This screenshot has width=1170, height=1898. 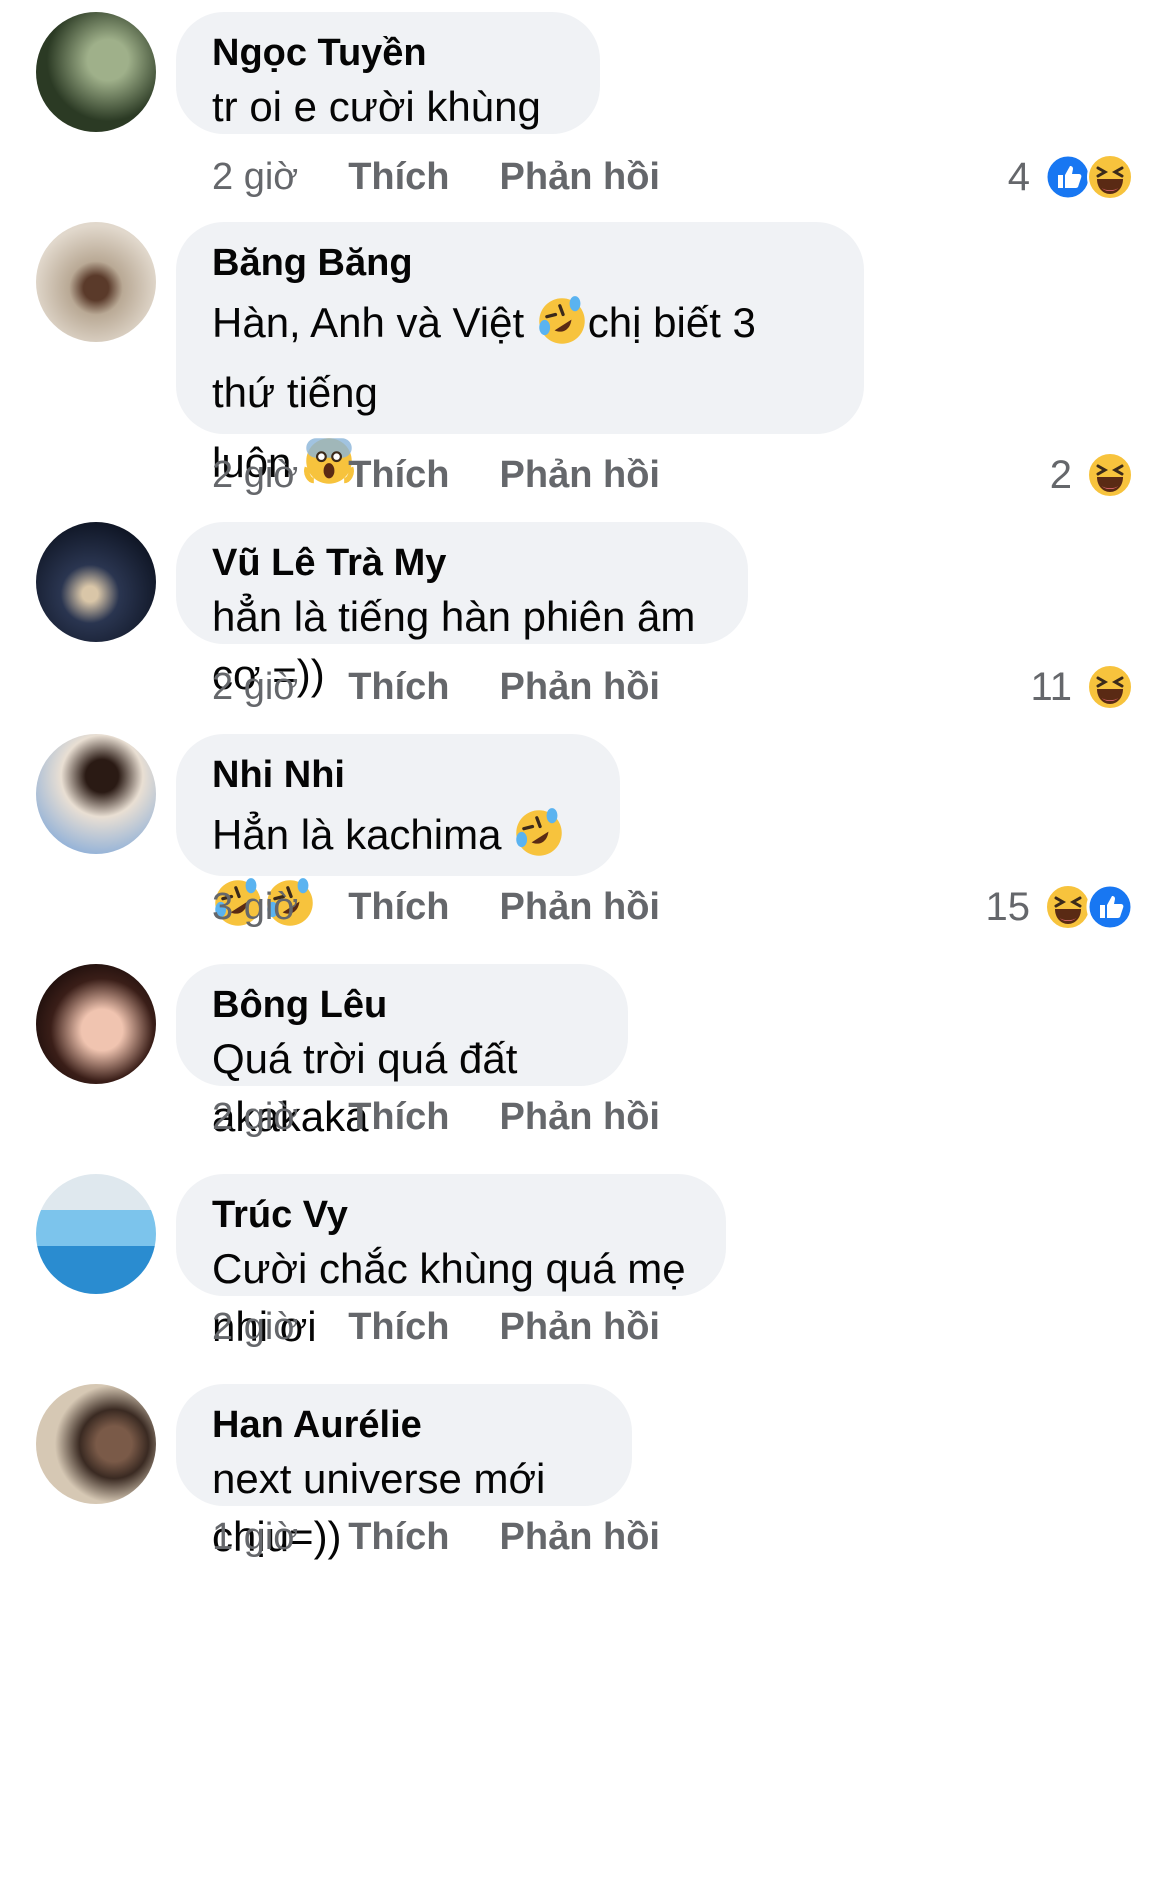 I want to click on reaction-count: 4, so click(x=1018, y=176).